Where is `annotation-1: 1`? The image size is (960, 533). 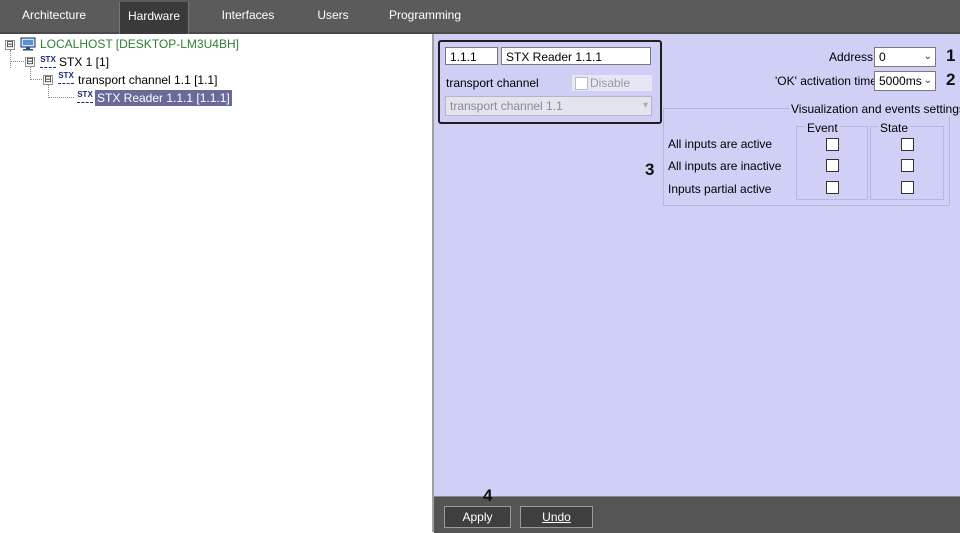 annotation-1: 1 is located at coordinates (951, 55).